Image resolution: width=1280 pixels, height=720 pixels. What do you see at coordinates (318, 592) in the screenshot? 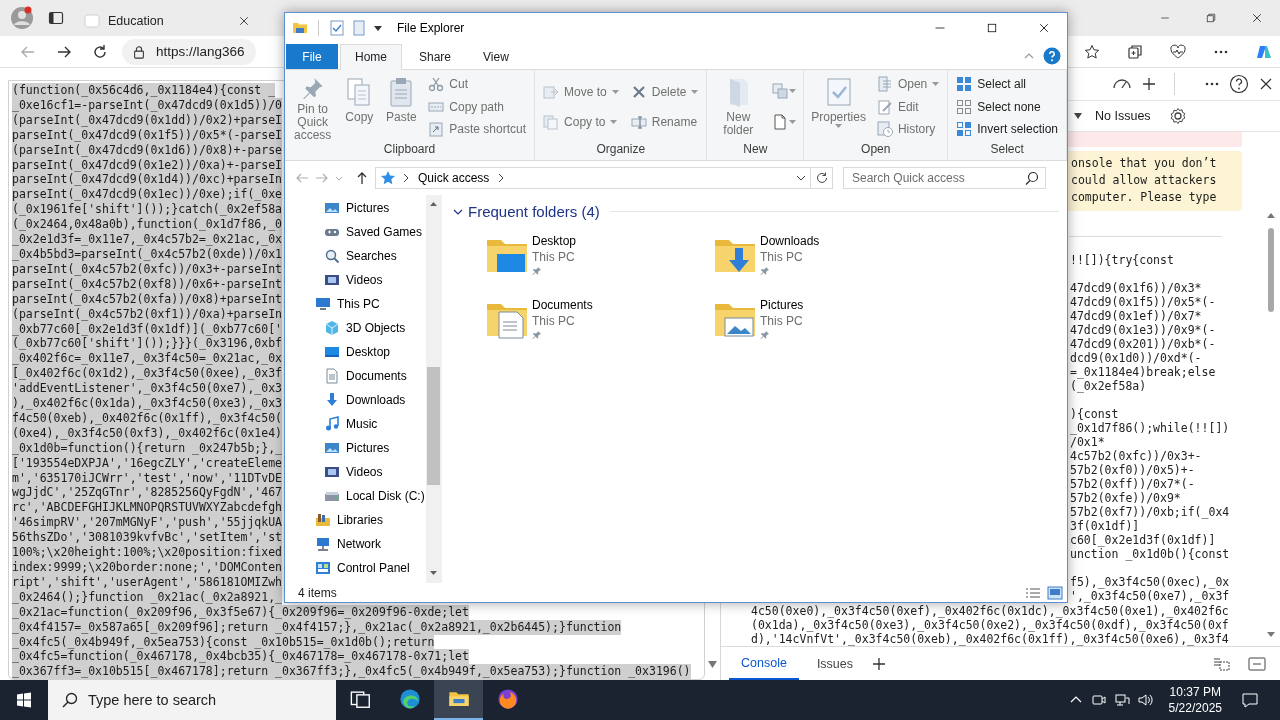
I see `status-text: 4 items` at bounding box center [318, 592].